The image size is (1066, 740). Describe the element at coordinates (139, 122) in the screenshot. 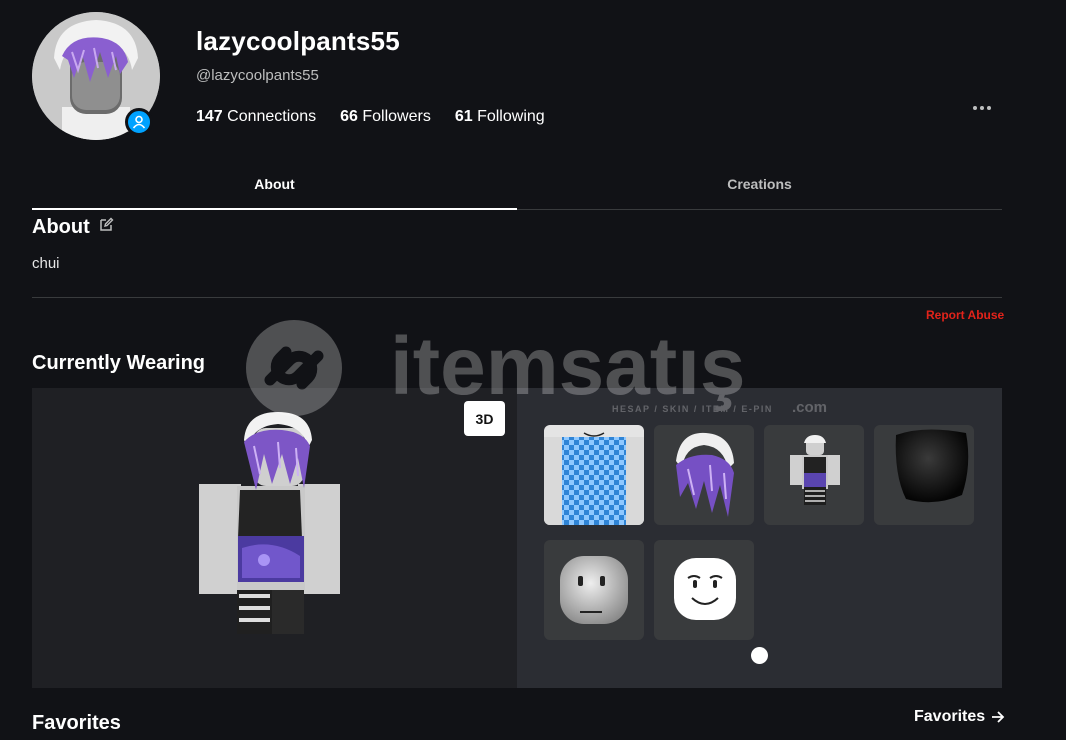

I see `online-status-icon` at that location.